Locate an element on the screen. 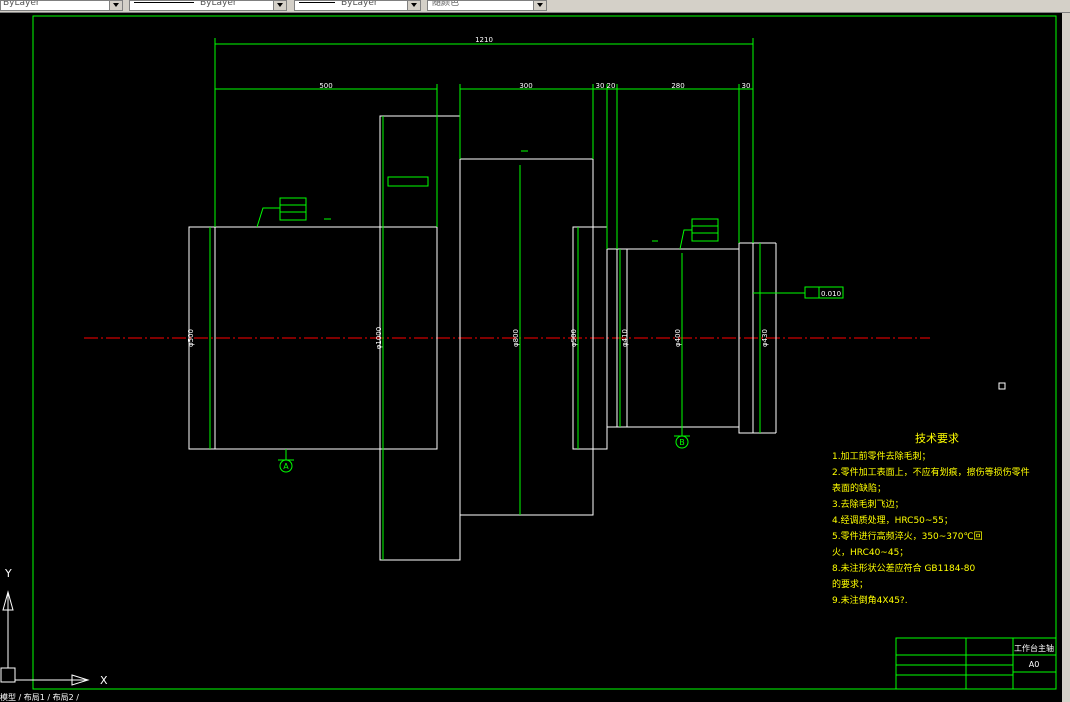 The width and height of the screenshot is (1070, 702). tech-title: 技术要求 is located at coordinates (937, 438).